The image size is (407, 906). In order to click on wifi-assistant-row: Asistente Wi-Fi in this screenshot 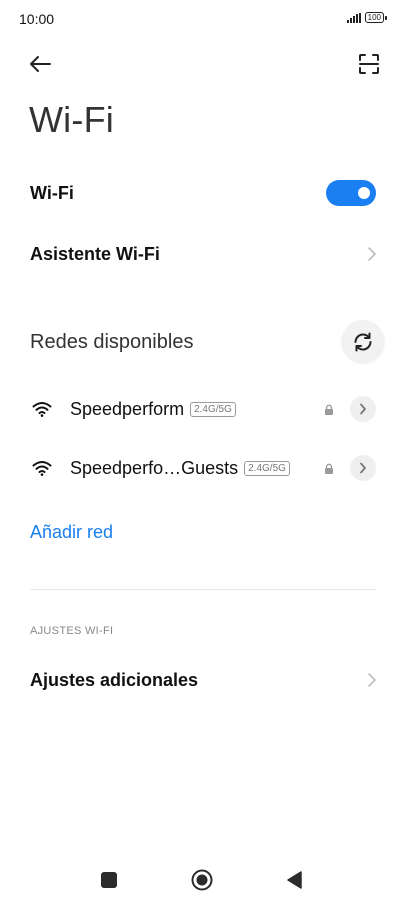, I will do `click(203, 254)`.